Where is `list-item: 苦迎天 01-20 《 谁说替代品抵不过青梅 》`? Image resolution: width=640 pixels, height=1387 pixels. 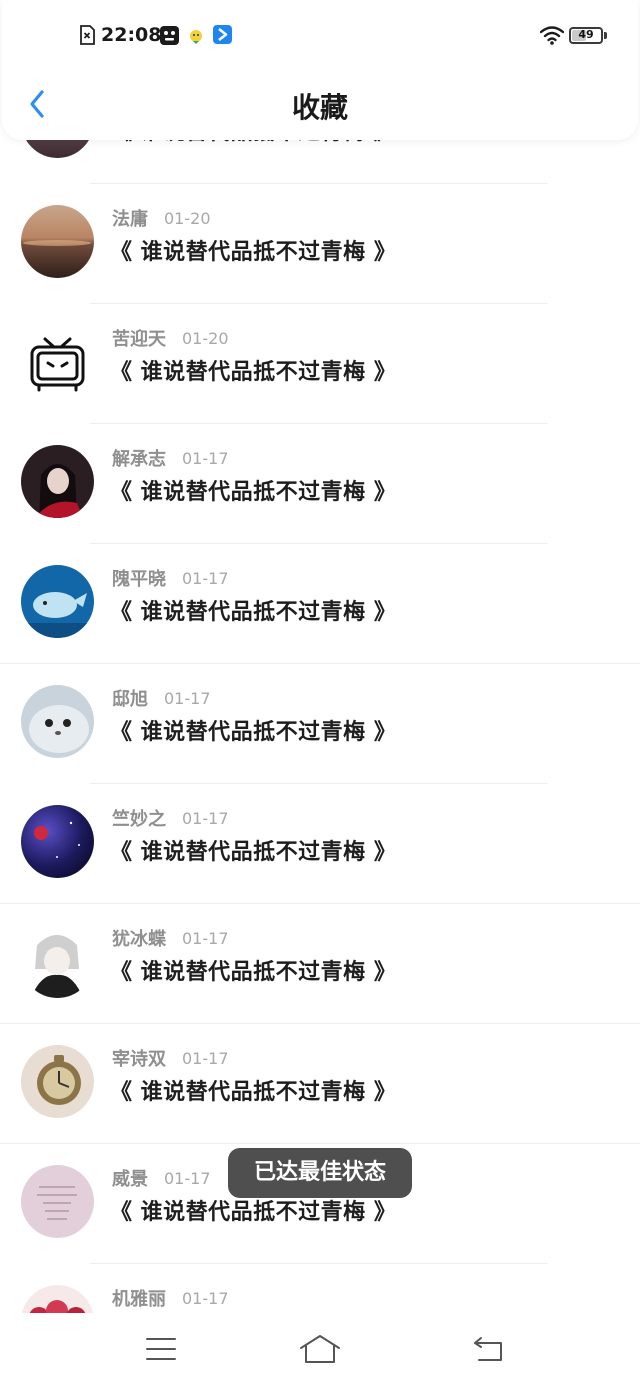 list-item: 苦迎天 01-20 《 谁说替代品抵不过青梅 》 is located at coordinates (320, 364).